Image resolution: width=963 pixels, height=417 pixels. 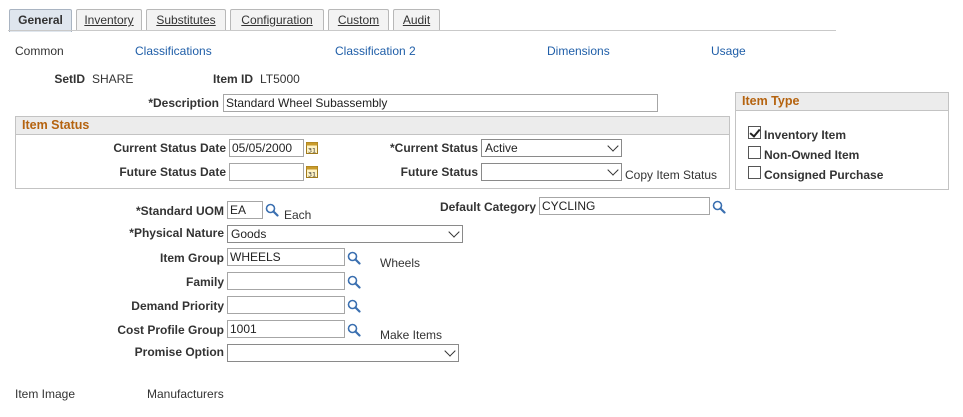 I want to click on tab-general: General, so click(x=40, y=20).